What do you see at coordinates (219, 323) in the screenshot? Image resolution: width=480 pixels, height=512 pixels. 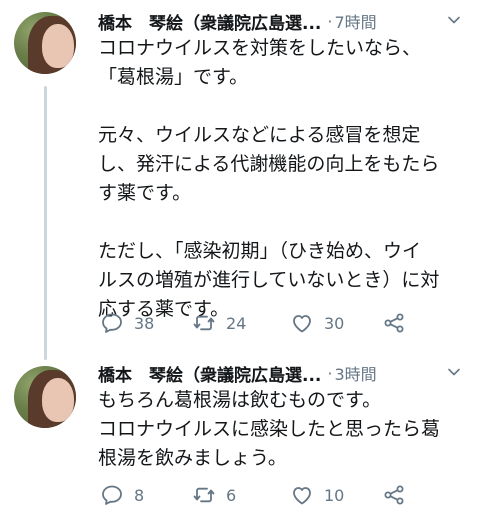 I see `retweet-button: 24` at bounding box center [219, 323].